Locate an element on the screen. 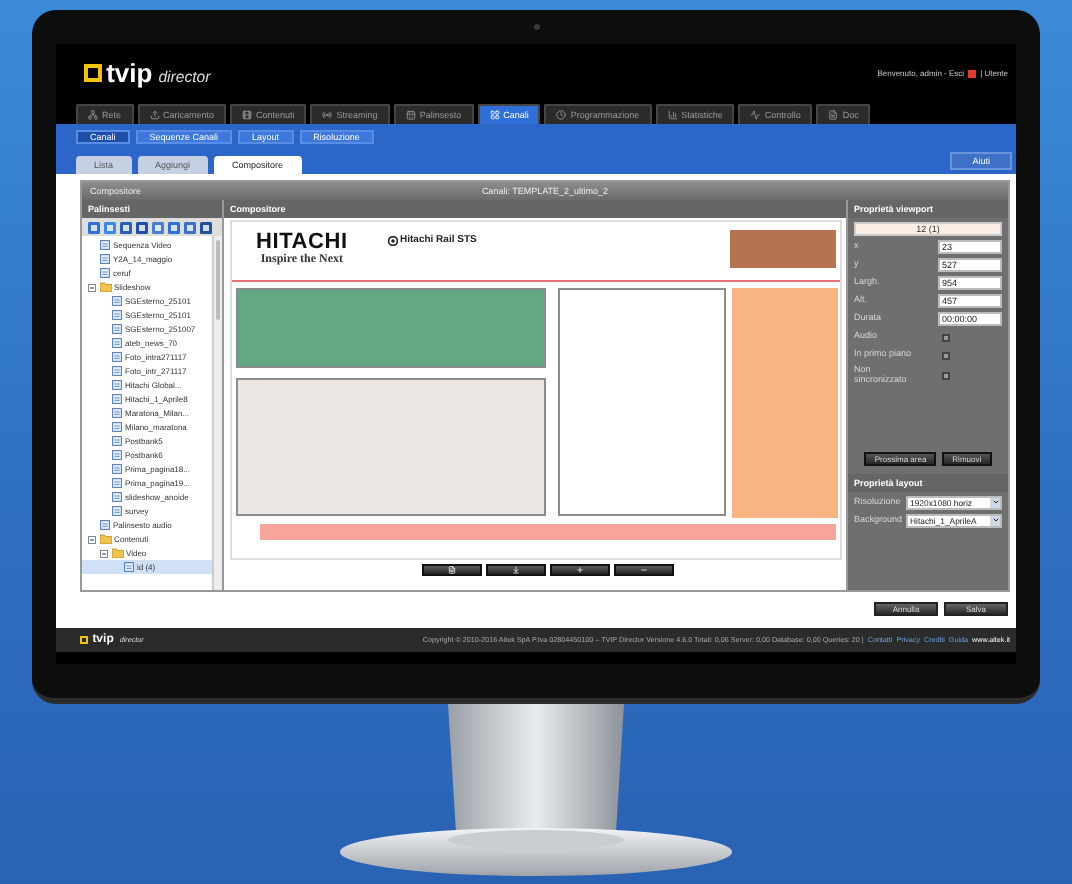 The width and height of the screenshot is (1072, 884). folder-icon is located at coordinates (105, 287).